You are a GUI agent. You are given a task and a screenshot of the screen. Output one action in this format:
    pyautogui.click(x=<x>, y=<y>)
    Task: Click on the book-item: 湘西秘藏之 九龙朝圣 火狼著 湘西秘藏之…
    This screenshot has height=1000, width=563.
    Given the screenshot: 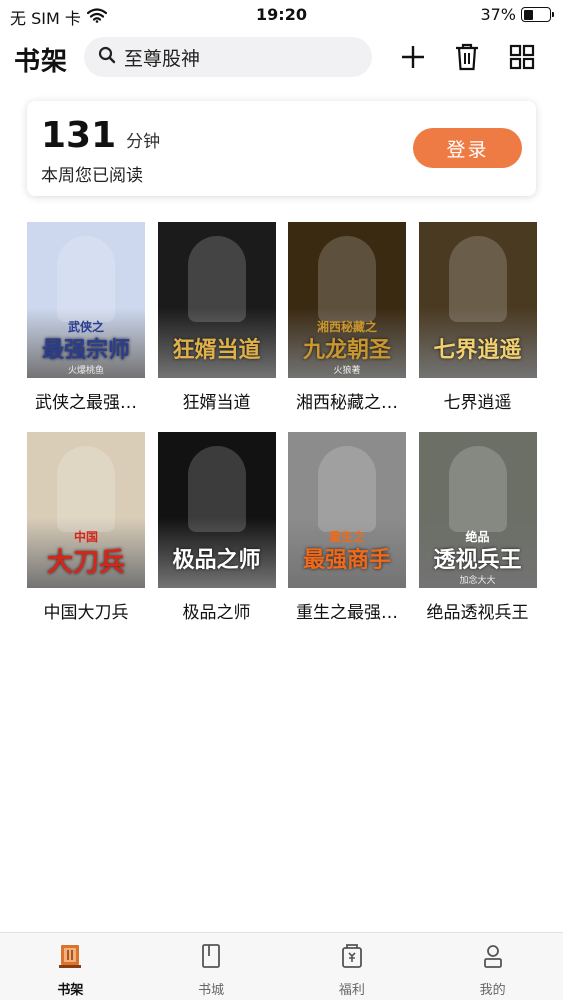 What is the action you would take?
    pyautogui.click(x=347, y=317)
    